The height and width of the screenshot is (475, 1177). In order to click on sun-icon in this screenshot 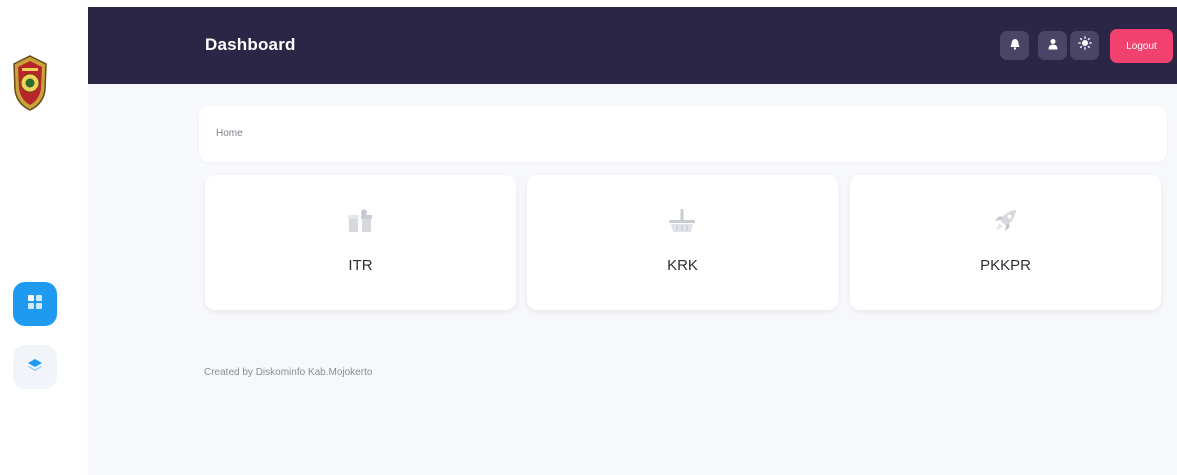, I will do `click(1084, 45)`.